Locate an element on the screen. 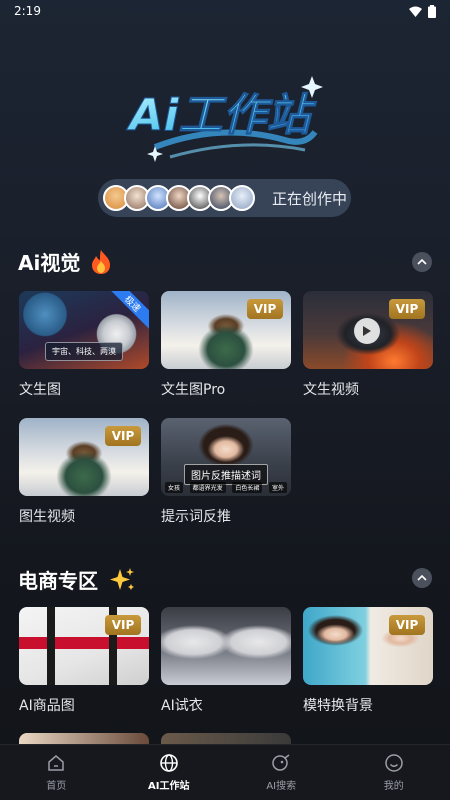 The height and width of the screenshot is (800, 450). collapse-ecommerce-button is located at coordinates (422, 578).